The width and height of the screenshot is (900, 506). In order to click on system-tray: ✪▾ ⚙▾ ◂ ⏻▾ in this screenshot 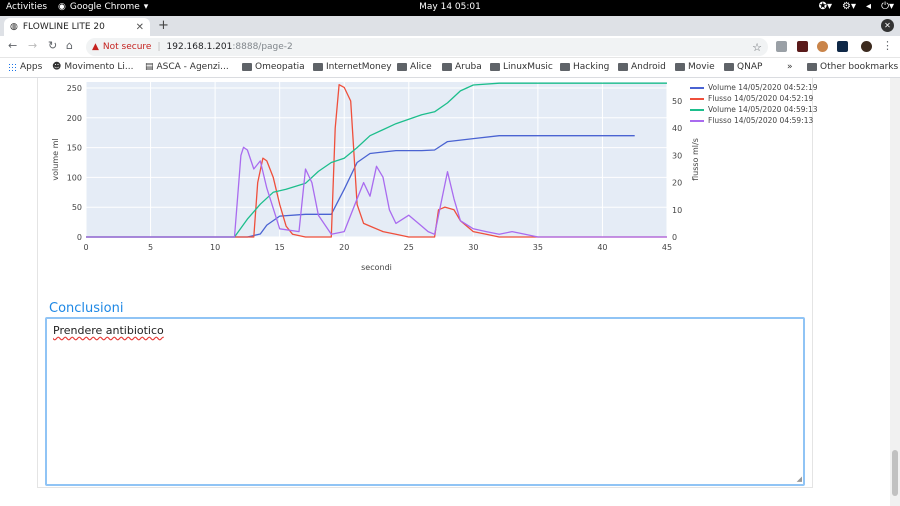, I will do `click(856, 6)`.